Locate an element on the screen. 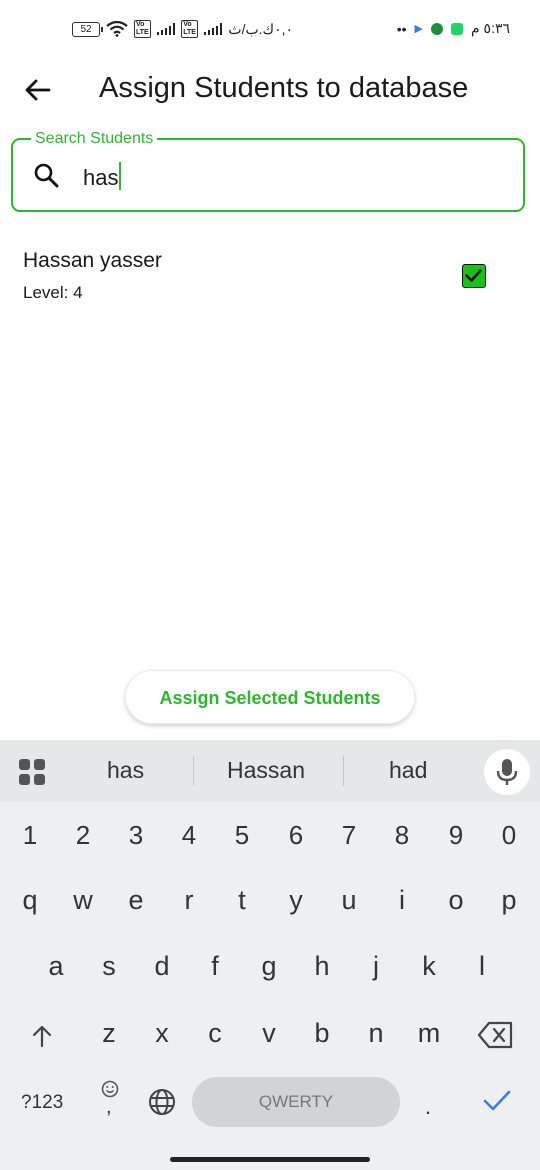 The width and height of the screenshot is (540, 1170). play-store-icon: ▶ is located at coordinates (418, 29).